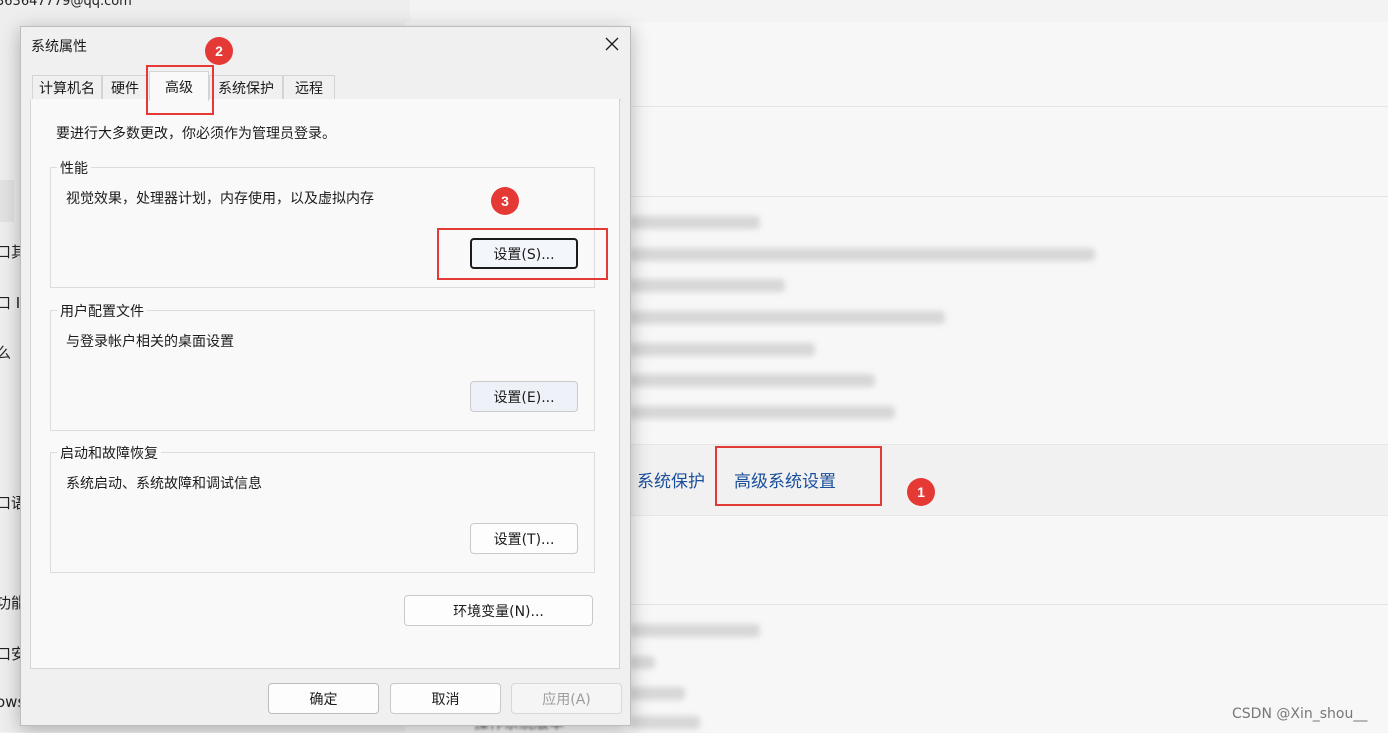 The image size is (1388, 733). Describe the element at coordinates (179, 86) in the screenshot. I see `tab-advanced: 高级` at that location.